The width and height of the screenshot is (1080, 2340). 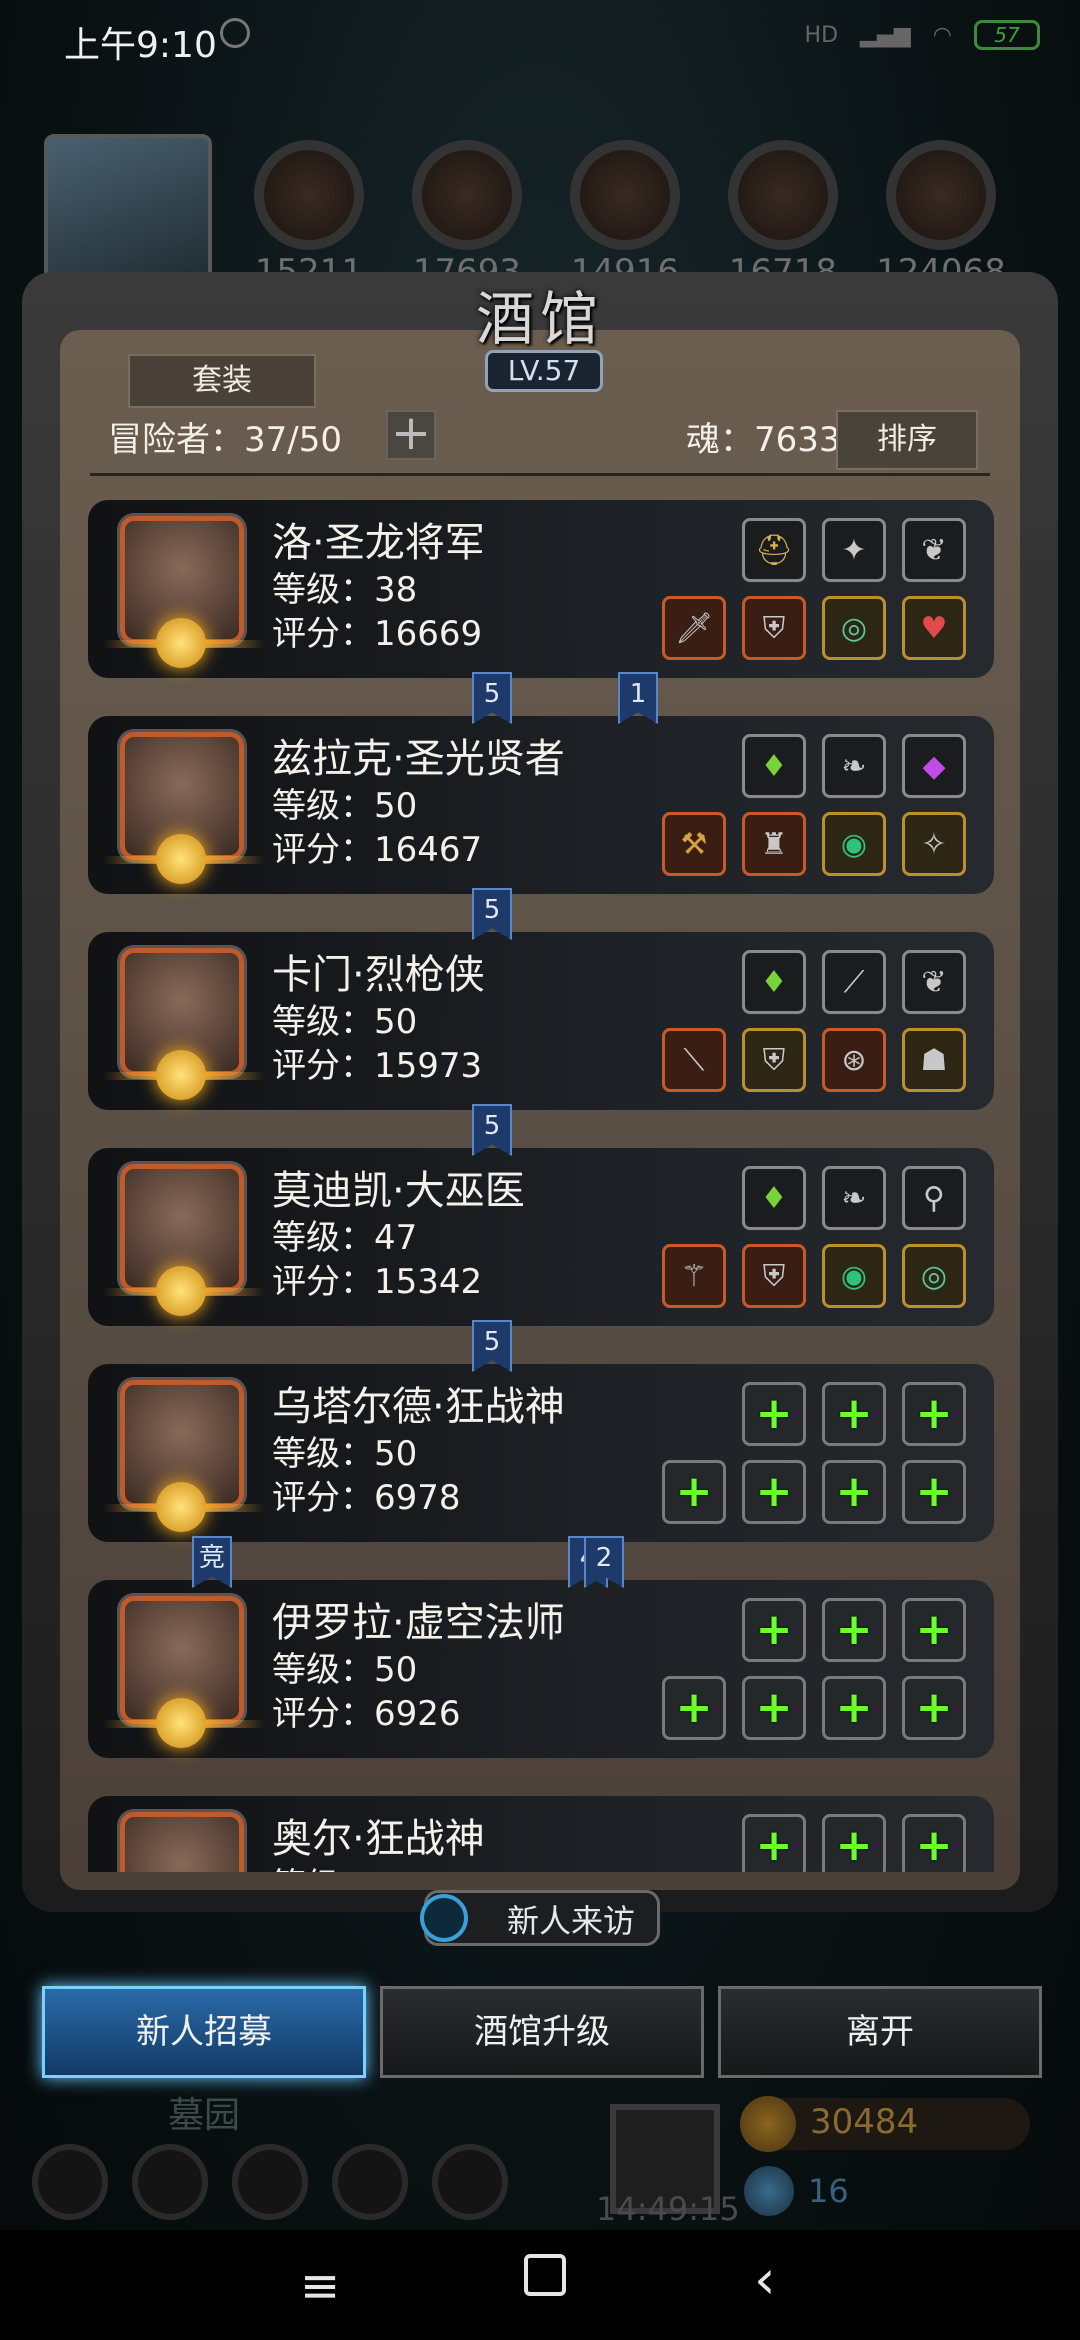 I want to click on sort-button: 排序, so click(x=907, y=440).